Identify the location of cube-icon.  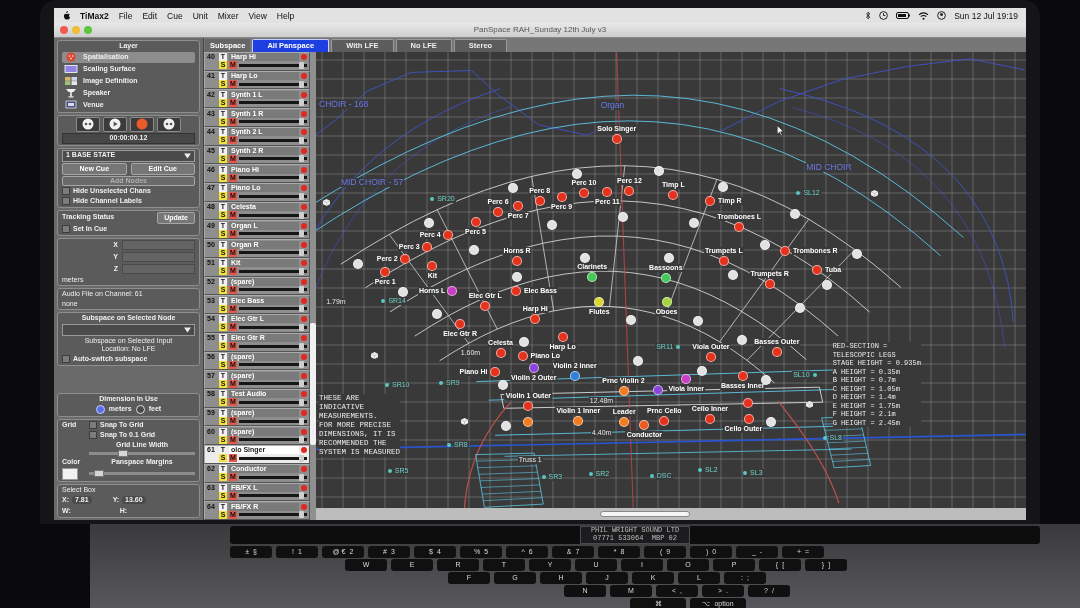
(875, 193).